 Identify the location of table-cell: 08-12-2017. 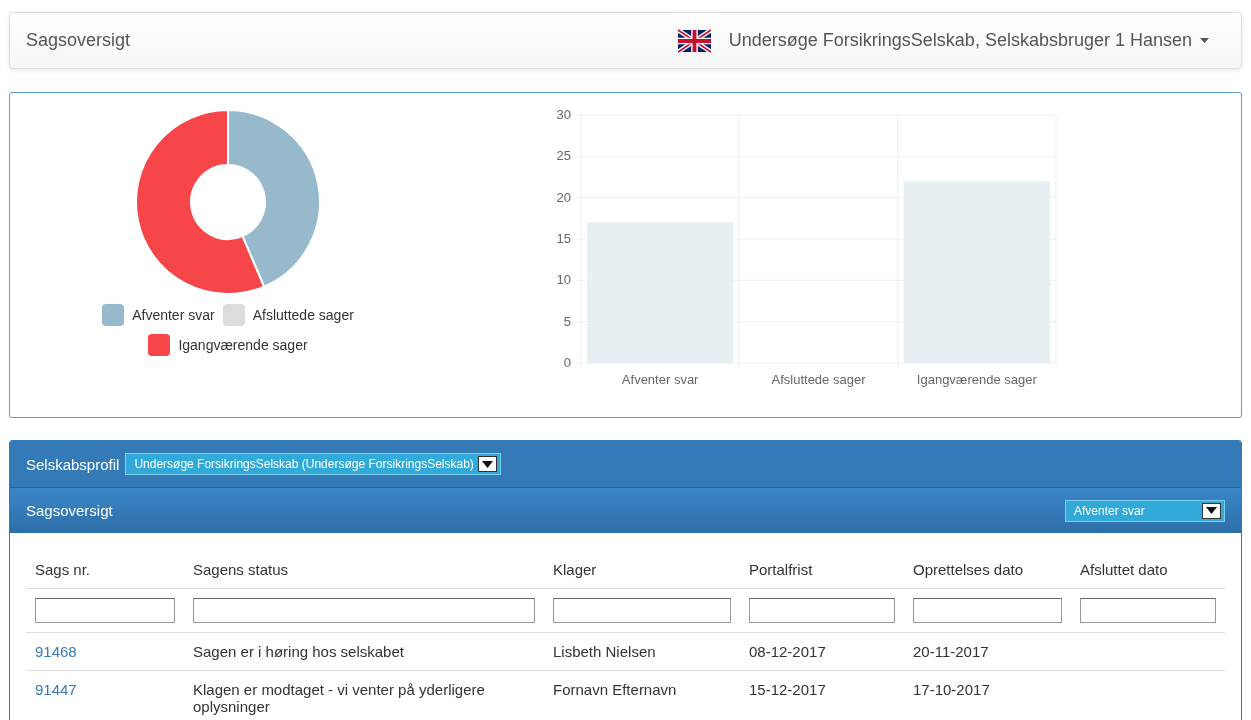
(787, 651).